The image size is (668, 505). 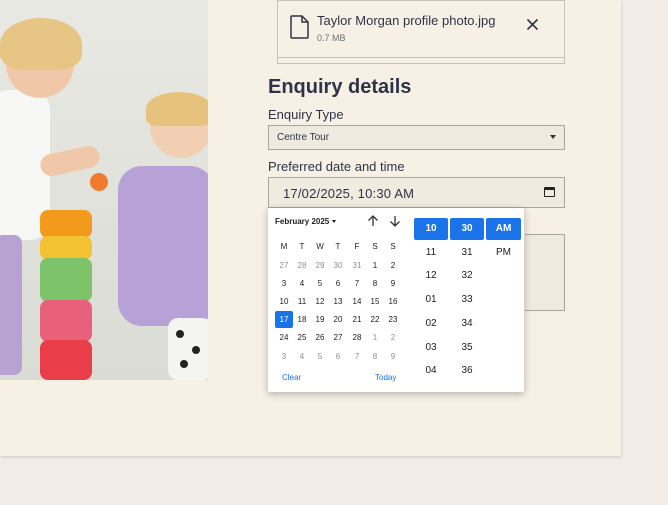 I want to click on calendar-day: 19, so click(x=320, y=319).